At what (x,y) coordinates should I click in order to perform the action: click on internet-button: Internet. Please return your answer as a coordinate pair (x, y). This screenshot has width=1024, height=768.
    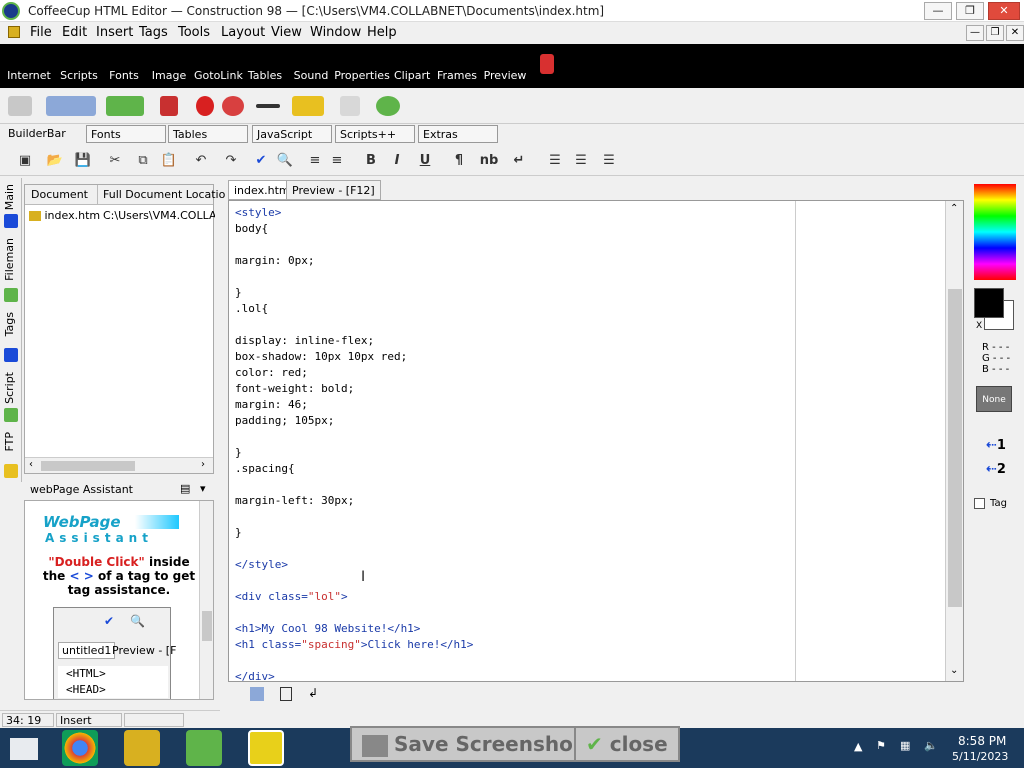
    Looking at the image, I should click on (29, 66).